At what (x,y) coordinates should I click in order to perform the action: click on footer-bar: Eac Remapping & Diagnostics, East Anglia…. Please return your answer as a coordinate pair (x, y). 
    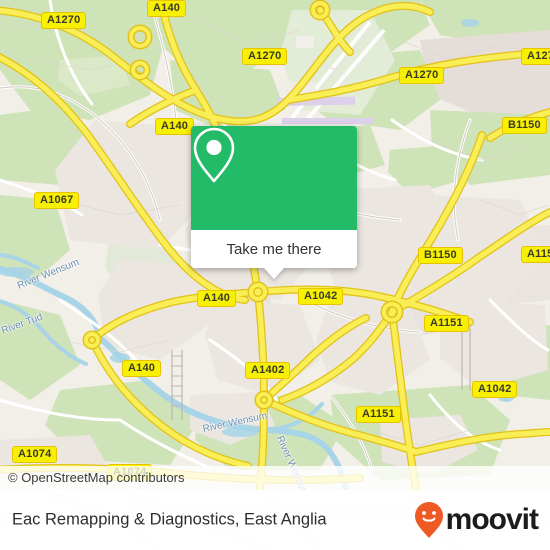
    Looking at the image, I should click on (275, 520).